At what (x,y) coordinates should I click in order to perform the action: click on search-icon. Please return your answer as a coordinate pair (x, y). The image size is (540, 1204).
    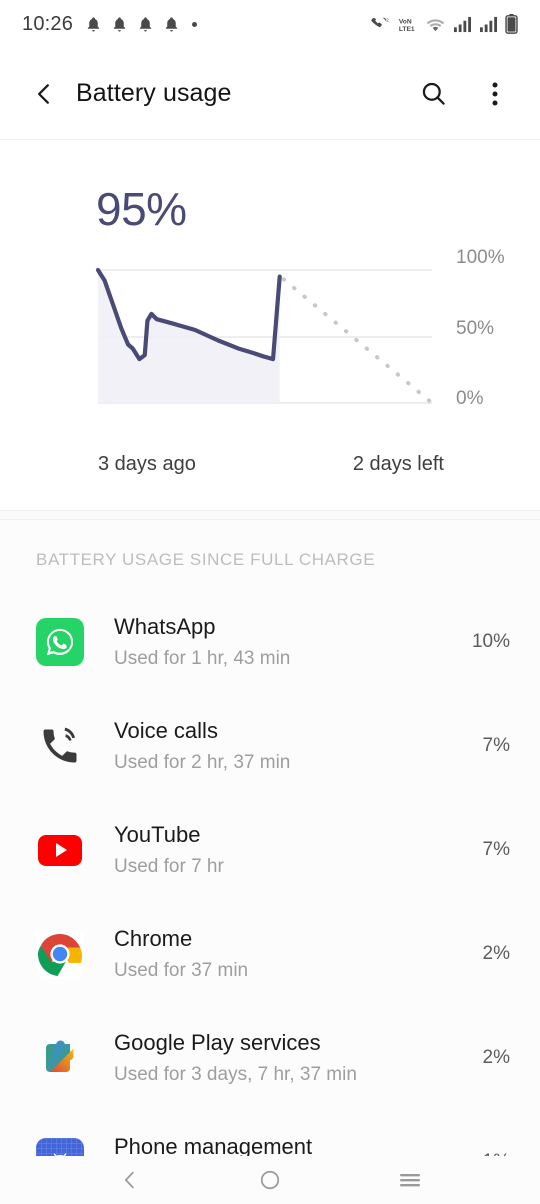
    Looking at the image, I should click on (433, 93).